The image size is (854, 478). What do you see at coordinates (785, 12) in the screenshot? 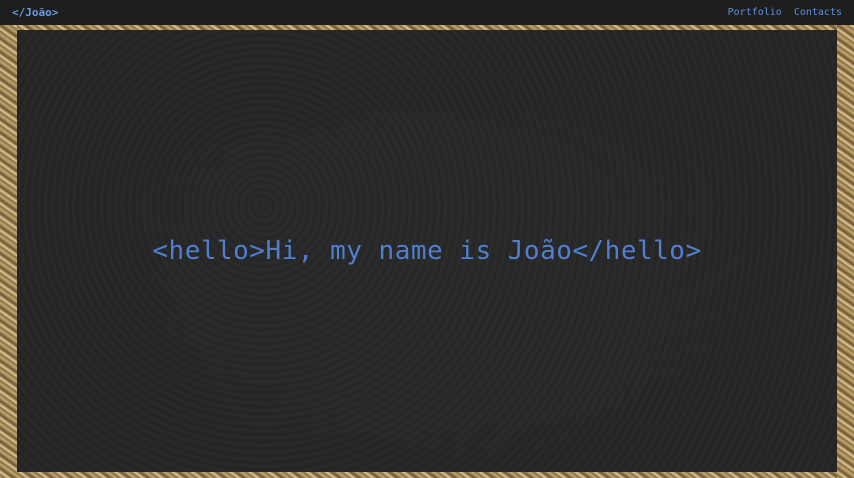
I see `nav-links: Portfolio Contacts` at bounding box center [785, 12].